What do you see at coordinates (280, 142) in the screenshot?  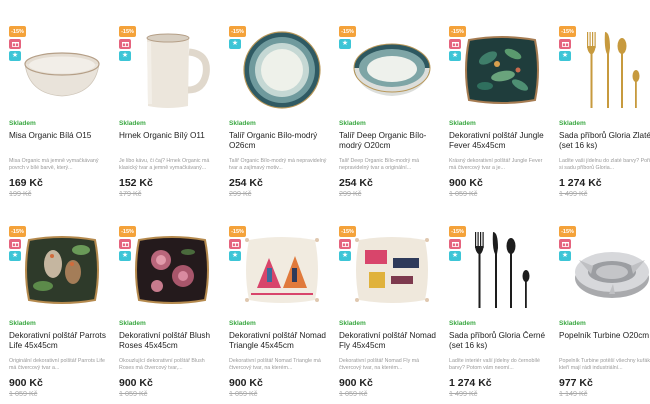 I see `product-name: Talíř Organic Bílo-modrý O26cm` at bounding box center [280, 142].